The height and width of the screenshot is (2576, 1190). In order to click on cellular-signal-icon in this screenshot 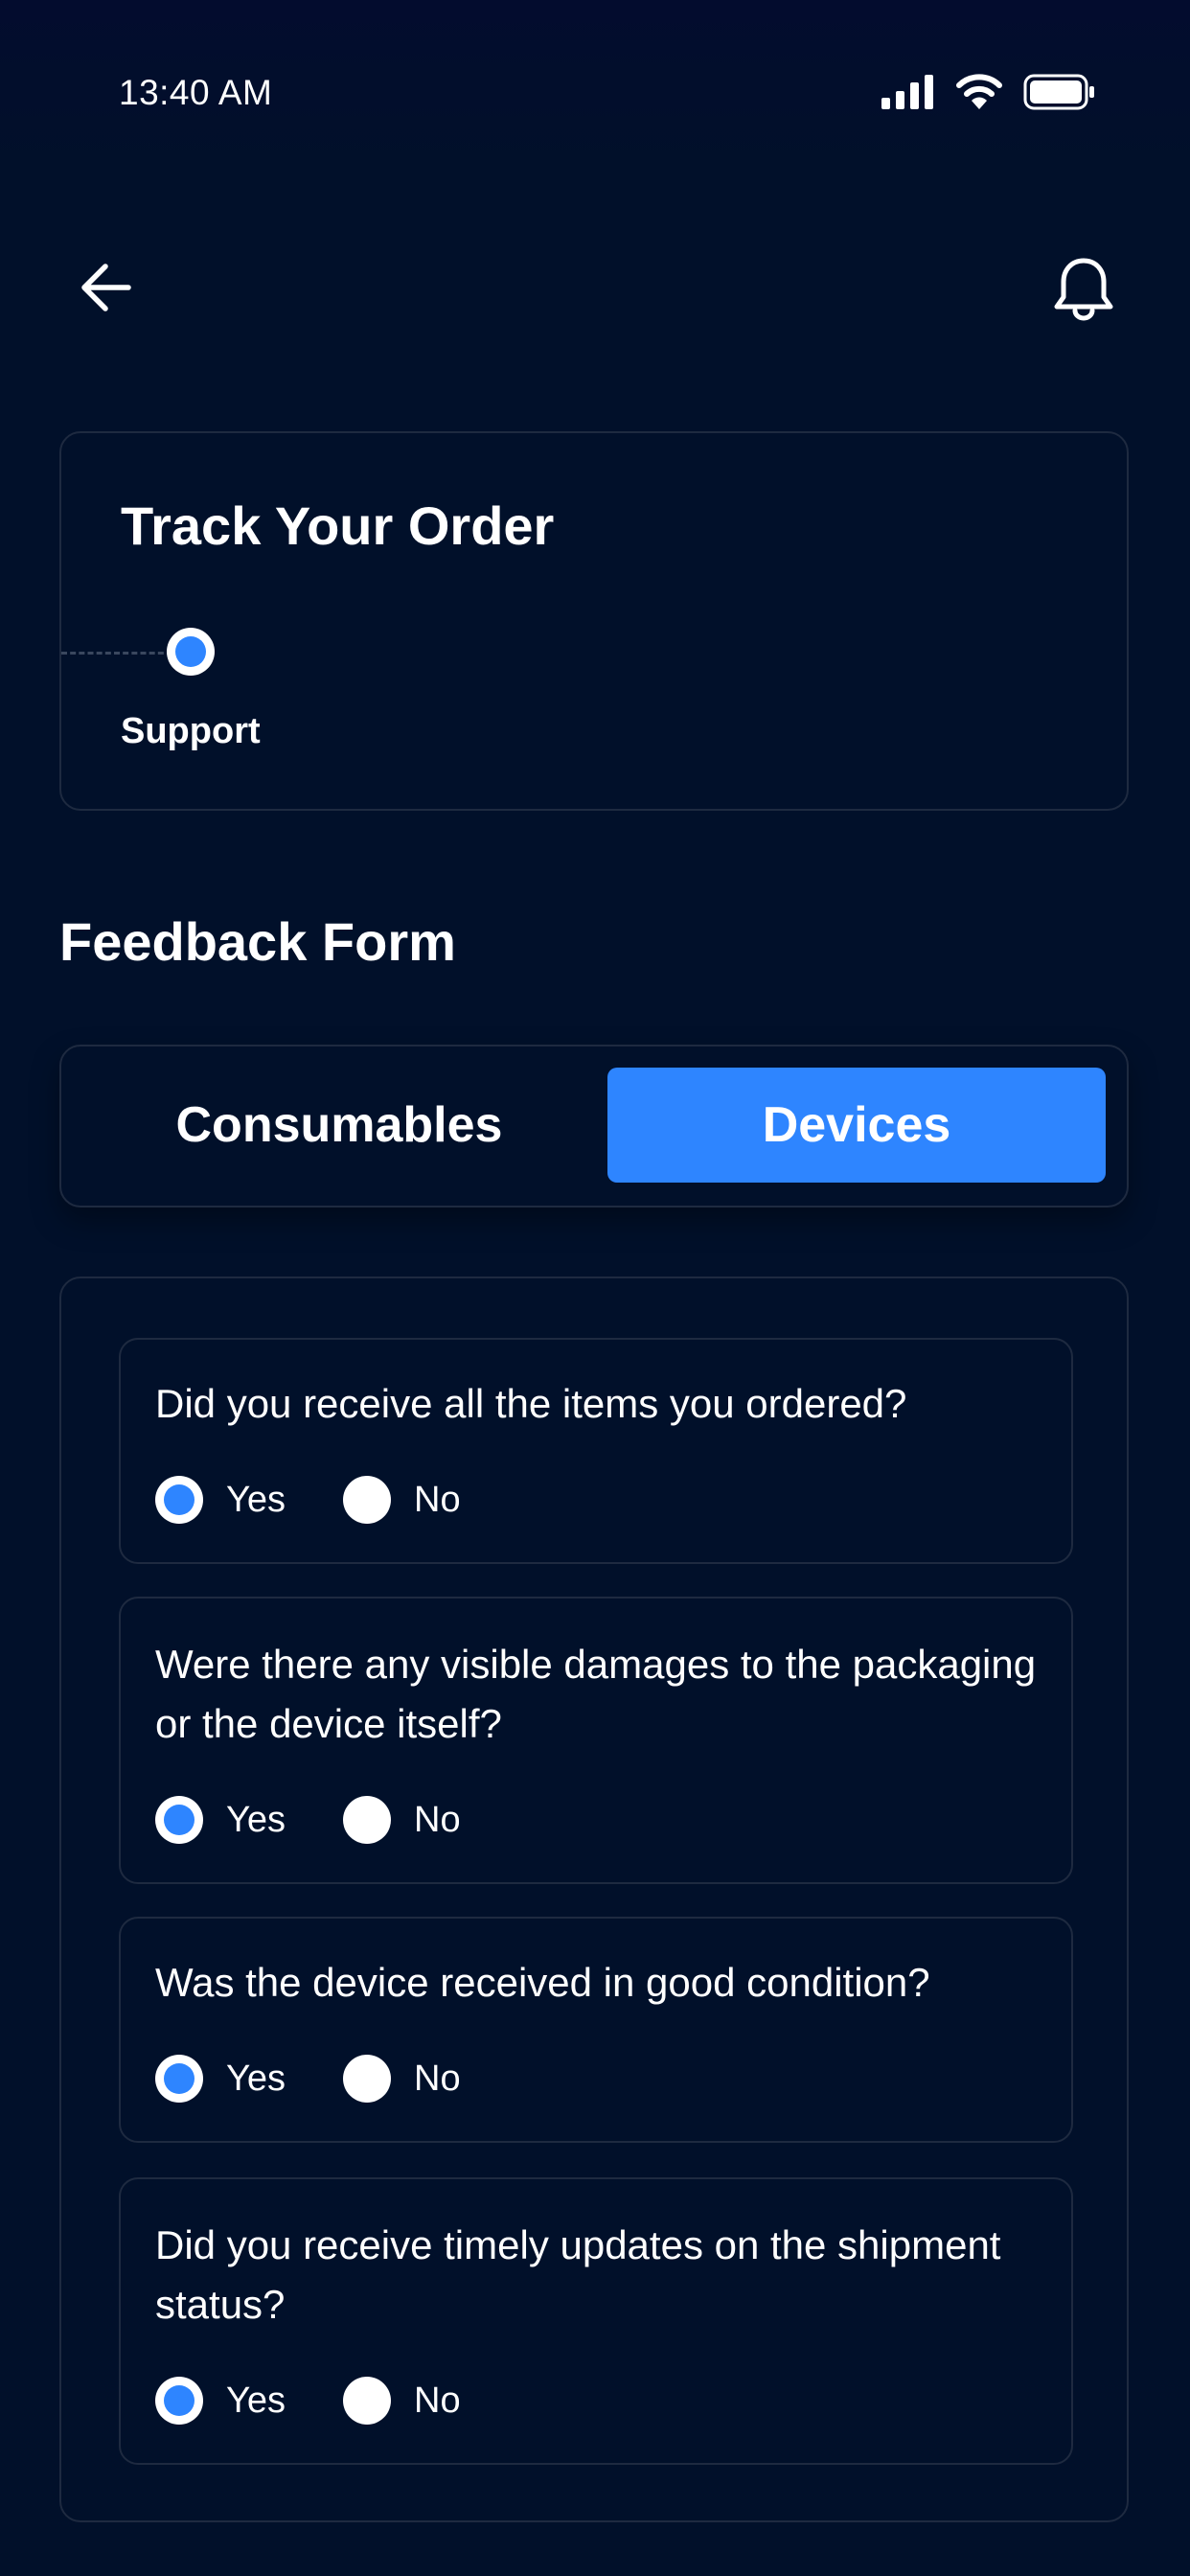, I will do `click(907, 92)`.